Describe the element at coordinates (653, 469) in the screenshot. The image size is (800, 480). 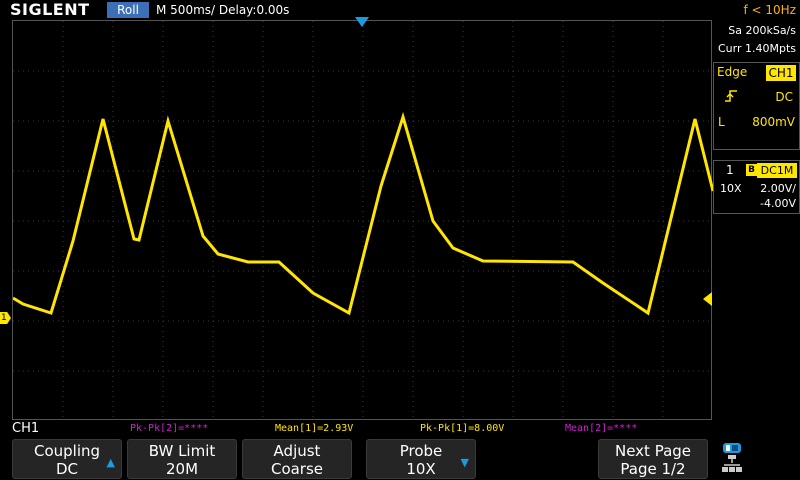
I see `softkey-value: Page 1/2` at that location.